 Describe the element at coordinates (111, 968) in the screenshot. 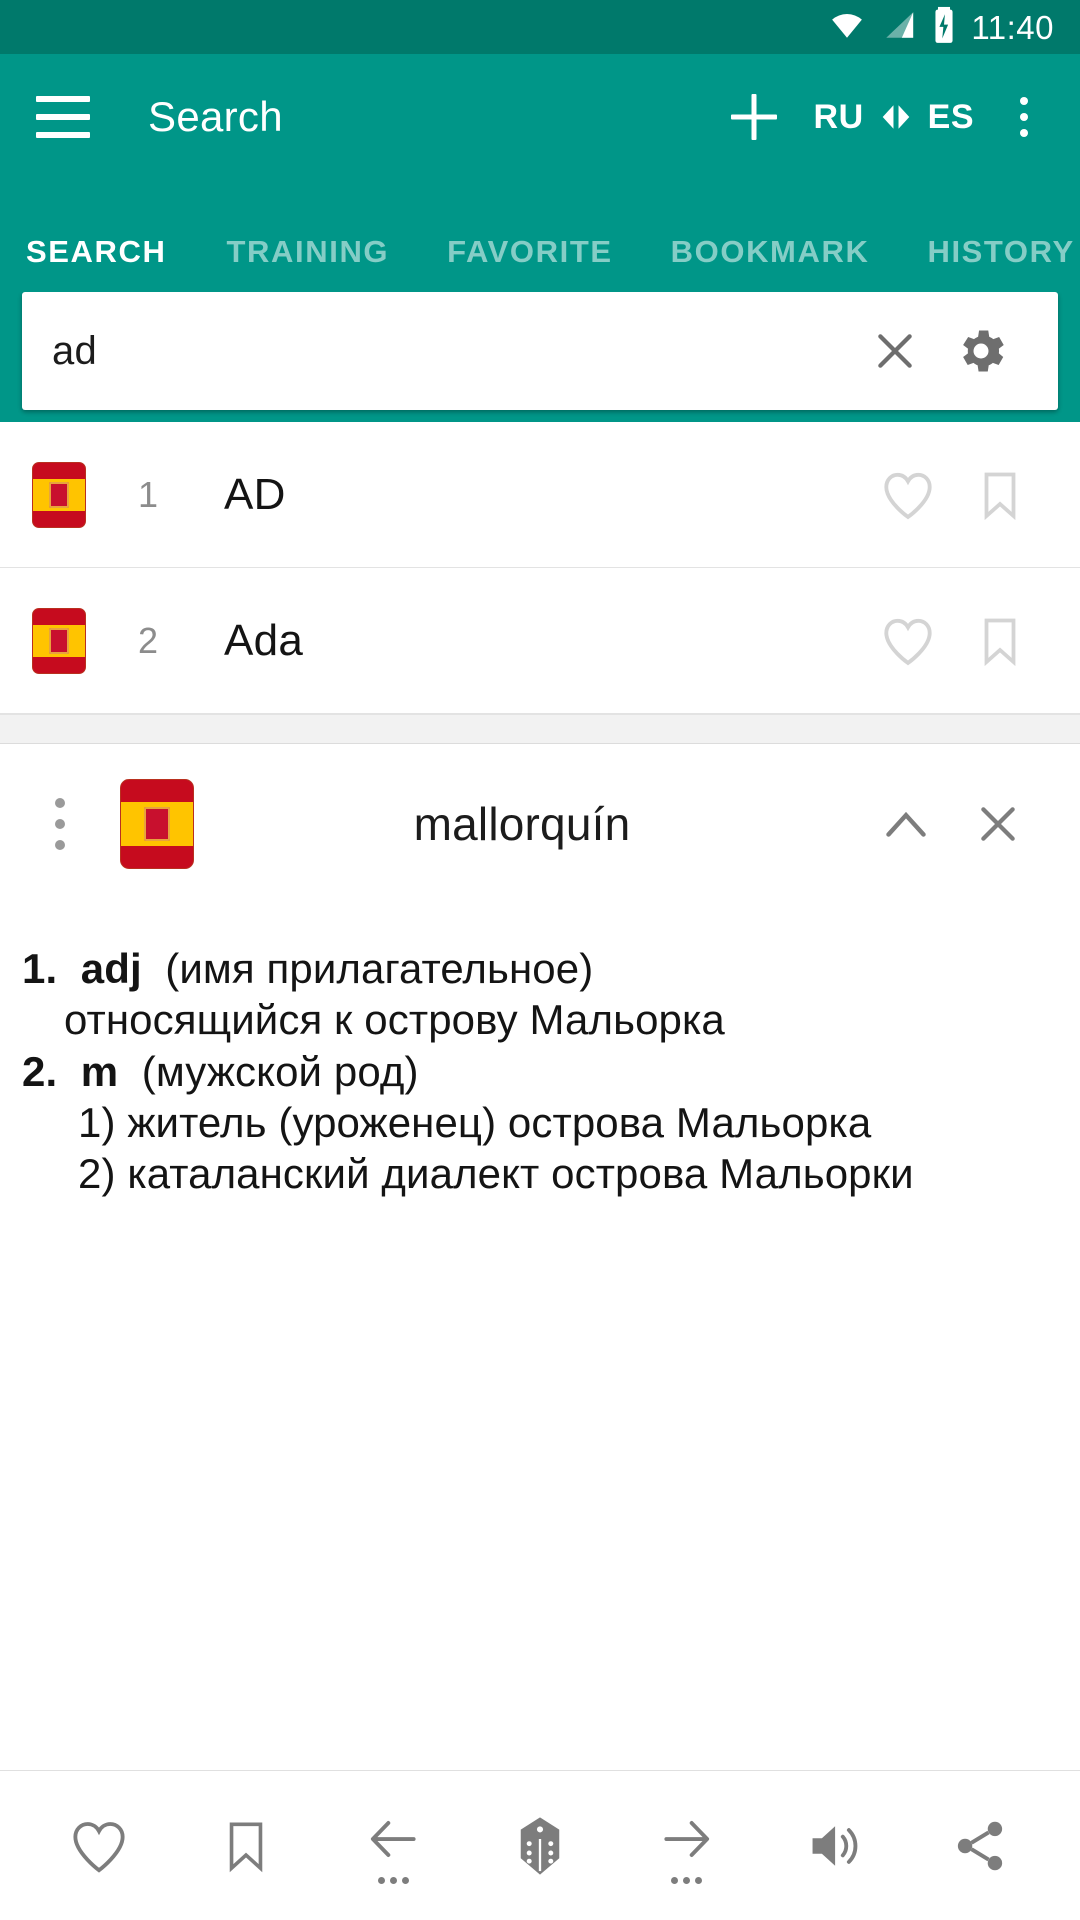

I see `part-of-speech: adj` at that location.